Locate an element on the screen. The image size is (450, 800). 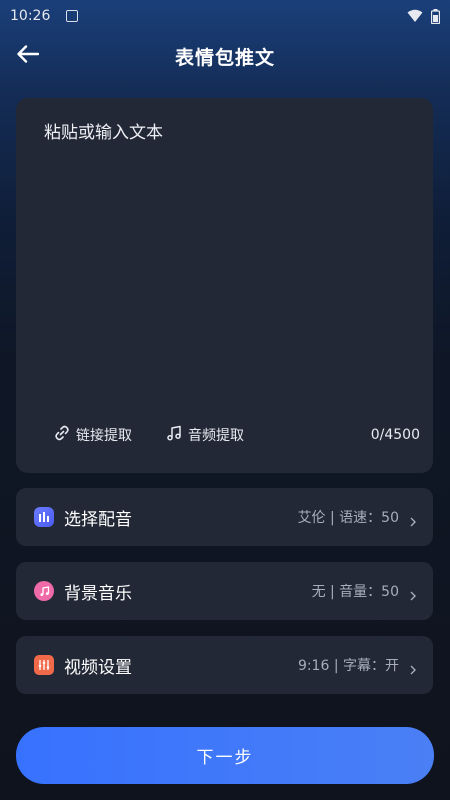
page-title: 表情包推文 is located at coordinates (224, 57).